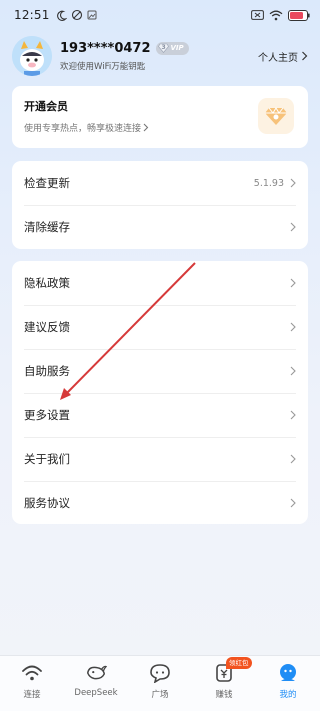 This screenshot has height=711, width=320. Describe the element at coordinates (32, 56) in the screenshot. I see `avatar` at that location.